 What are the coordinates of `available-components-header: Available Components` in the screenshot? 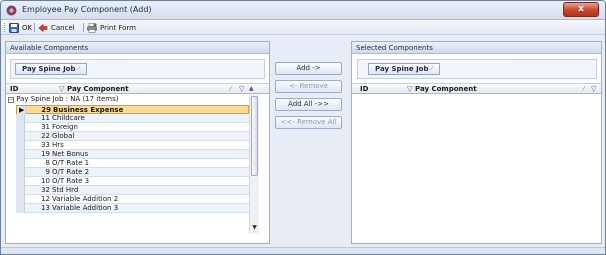 It's located at (137, 48).